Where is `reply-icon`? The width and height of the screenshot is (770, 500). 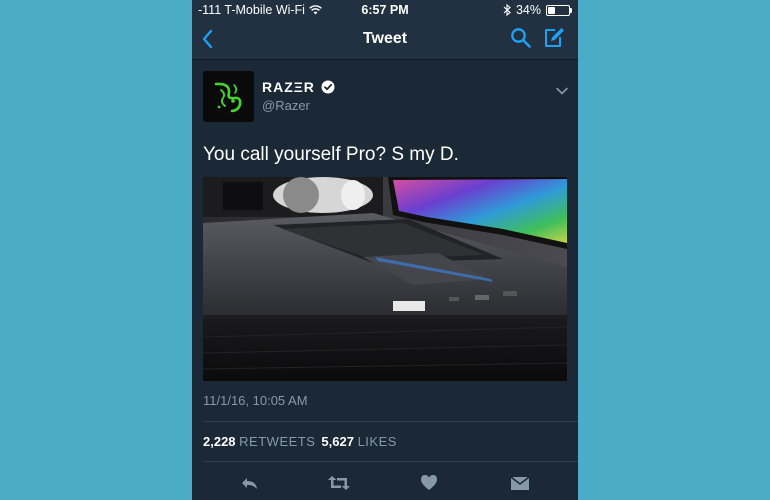 reply-icon is located at coordinates (249, 483).